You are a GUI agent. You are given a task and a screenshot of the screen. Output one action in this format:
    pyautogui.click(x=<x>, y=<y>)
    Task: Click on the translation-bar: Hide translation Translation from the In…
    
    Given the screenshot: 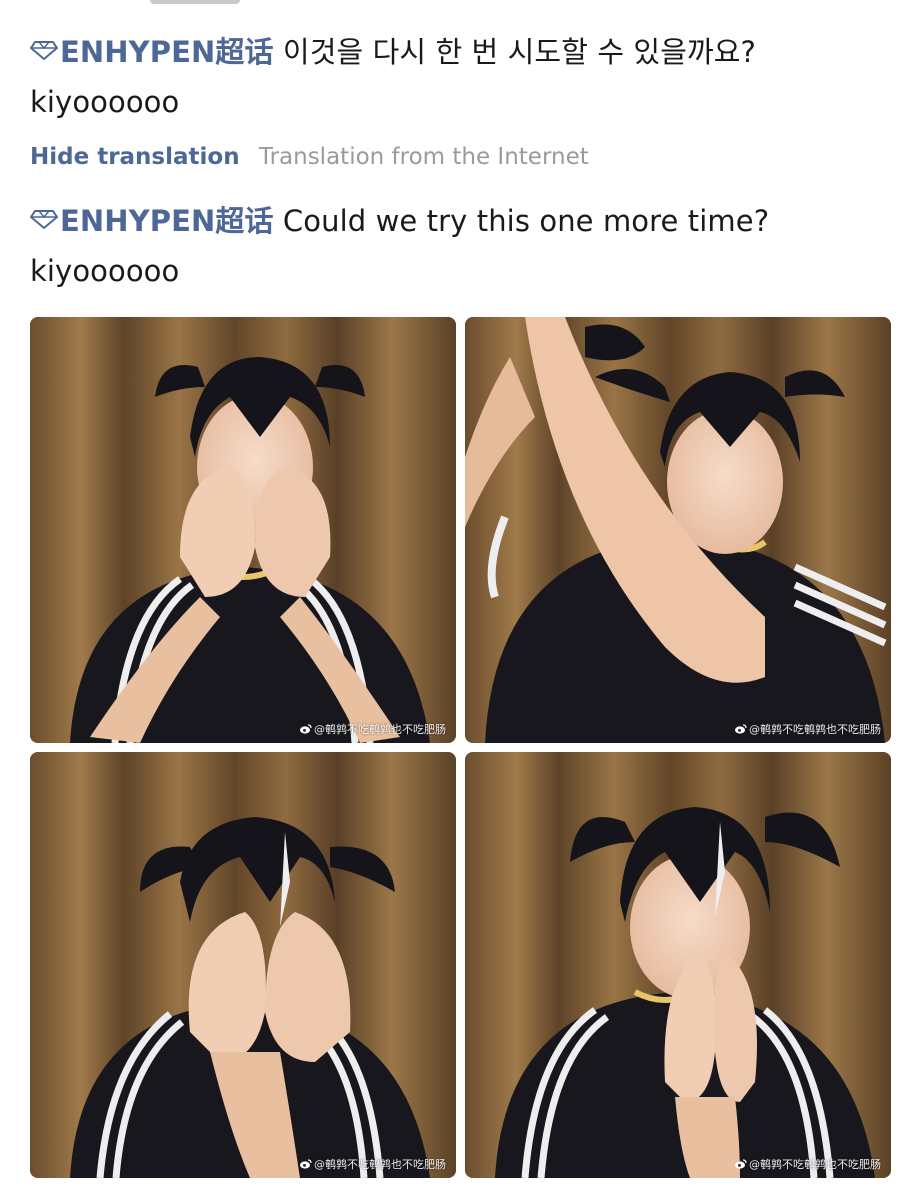 What is the action you would take?
    pyautogui.click(x=309, y=157)
    